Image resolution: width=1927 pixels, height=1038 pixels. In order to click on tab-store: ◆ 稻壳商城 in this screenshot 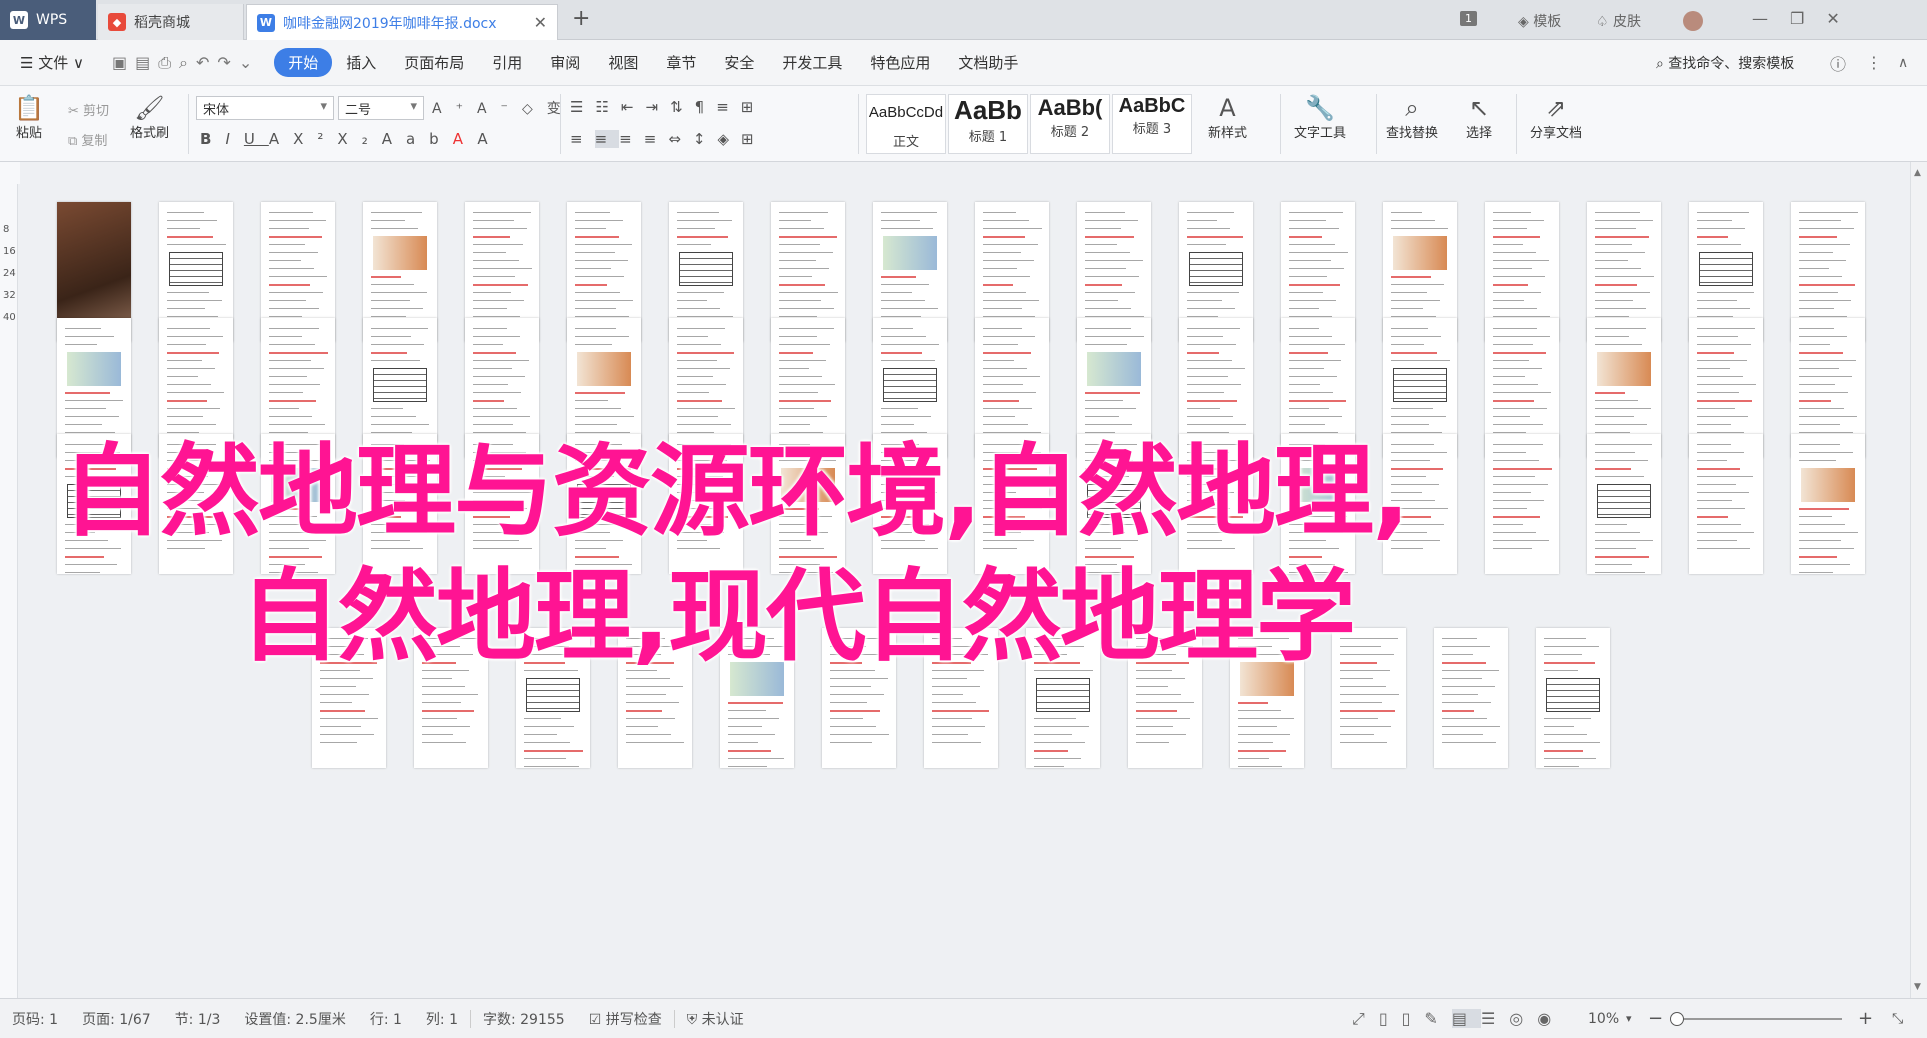, I will do `click(171, 22)`.